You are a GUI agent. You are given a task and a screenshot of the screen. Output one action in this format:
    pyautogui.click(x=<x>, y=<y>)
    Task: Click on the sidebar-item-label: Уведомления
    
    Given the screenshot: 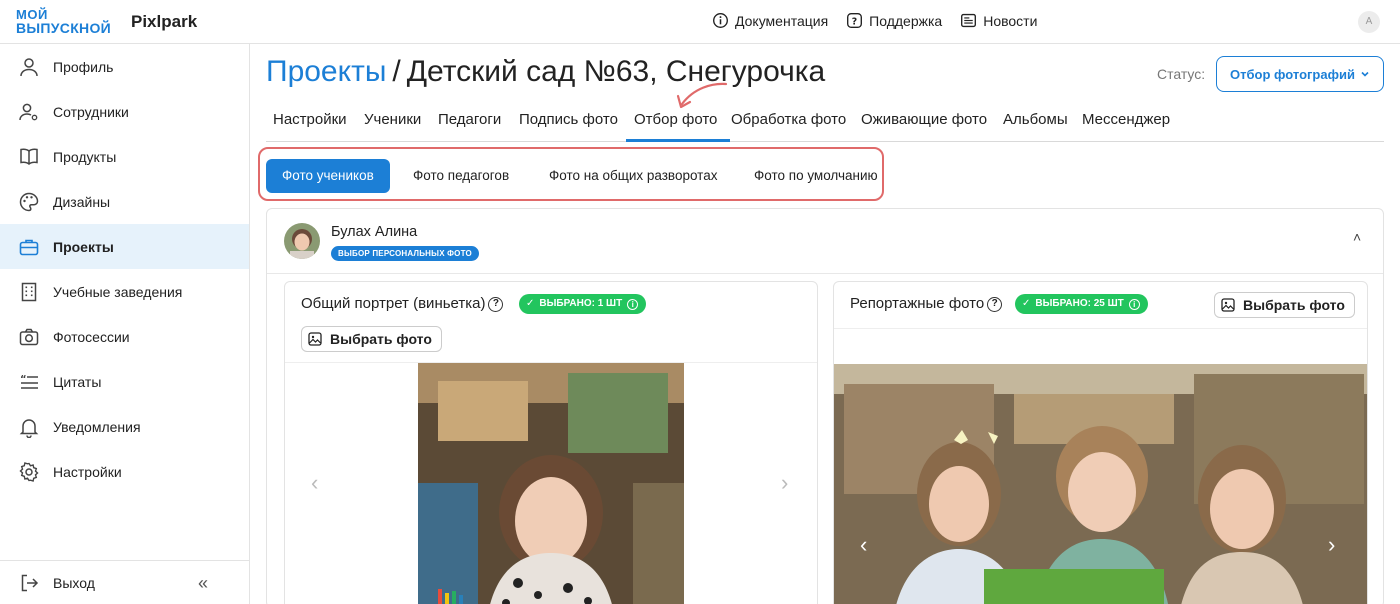 What is the action you would take?
    pyautogui.click(x=97, y=426)
    